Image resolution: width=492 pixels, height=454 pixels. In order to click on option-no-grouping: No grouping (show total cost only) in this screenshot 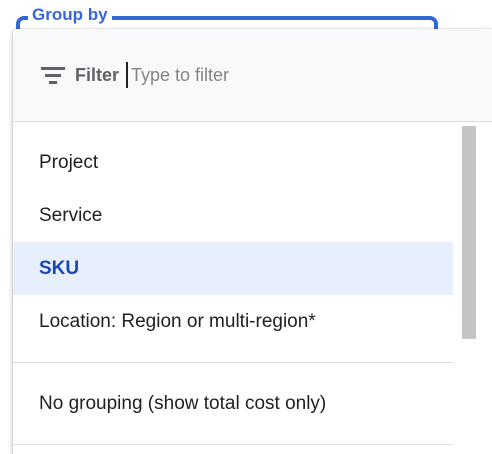, I will do `click(233, 403)`.